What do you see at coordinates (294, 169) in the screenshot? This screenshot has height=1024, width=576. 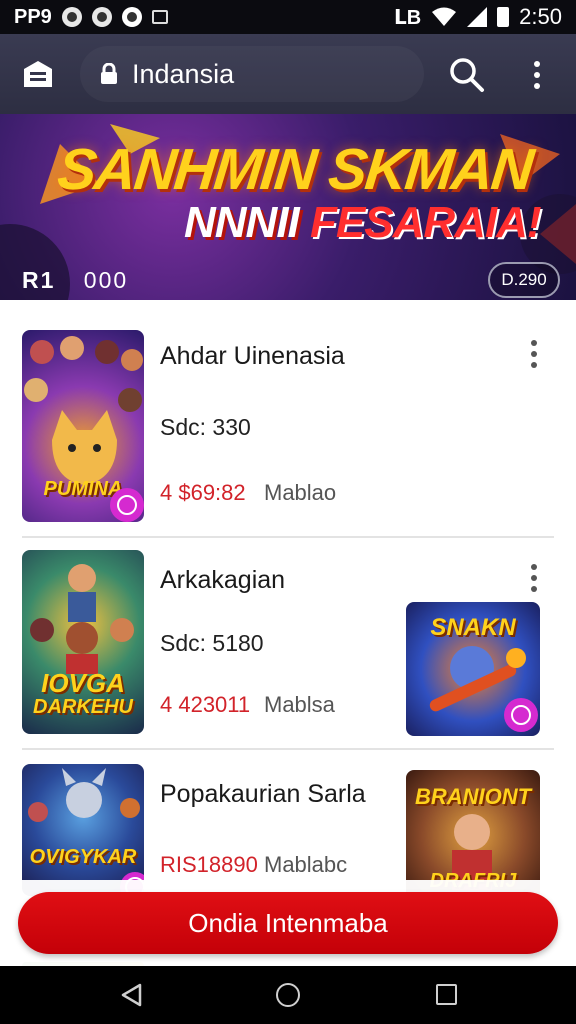 I see `banner-title: SANHMIN SKMAN` at bounding box center [294, 169].